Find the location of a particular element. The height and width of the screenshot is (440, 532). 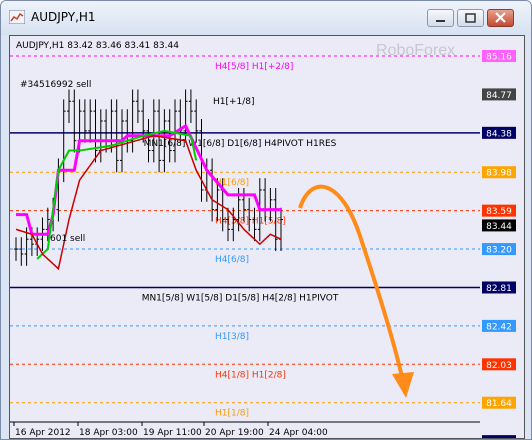

close-icon is located at coordinates (500, 17).